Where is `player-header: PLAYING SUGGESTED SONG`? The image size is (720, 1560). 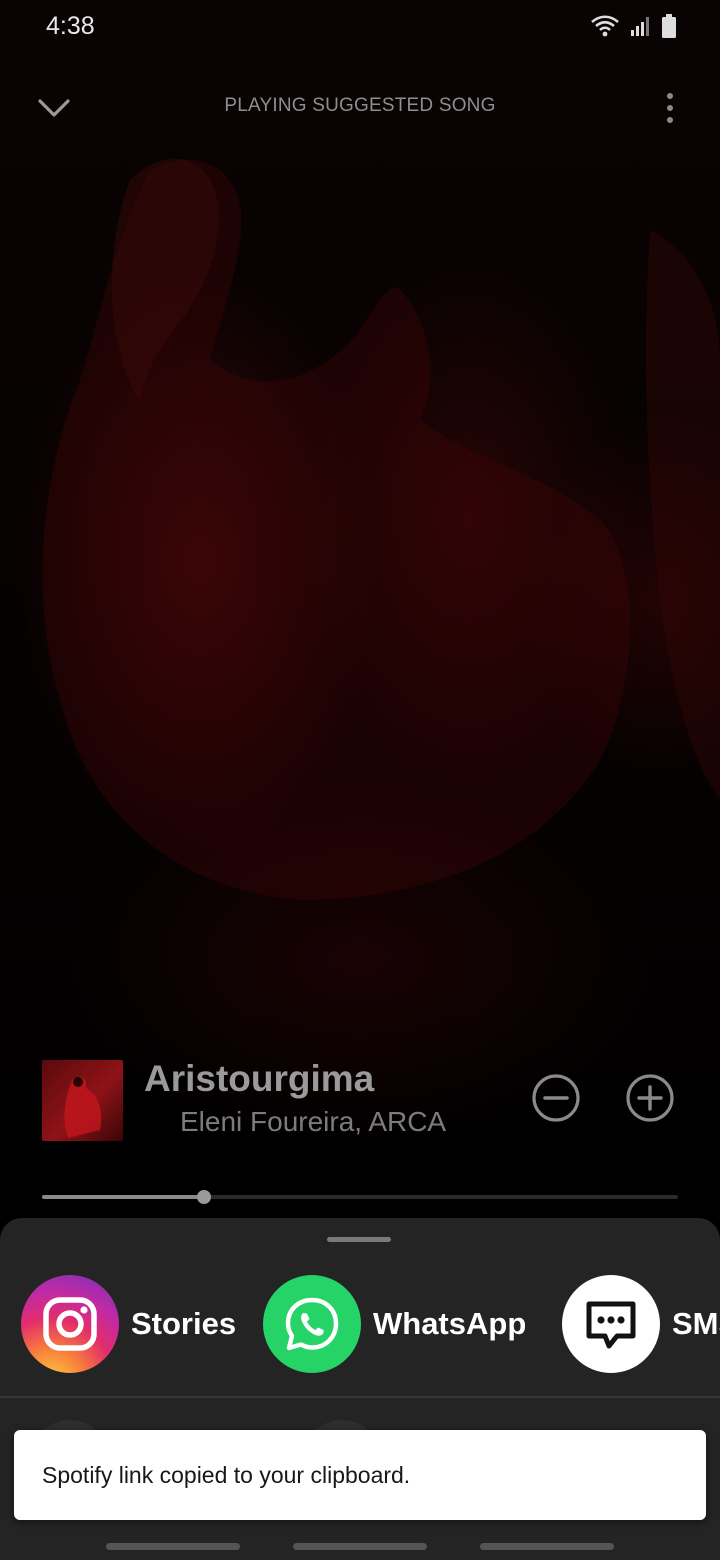 player-header: PLAYING SUGGESTED SONG is located at coordinates (360, 108).